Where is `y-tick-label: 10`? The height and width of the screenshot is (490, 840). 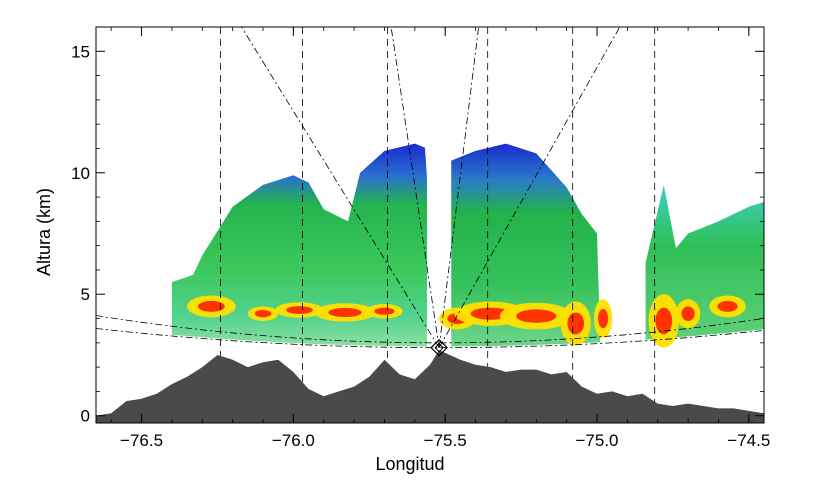 y-tick-label: 10 is located at coordinates (80, 173).